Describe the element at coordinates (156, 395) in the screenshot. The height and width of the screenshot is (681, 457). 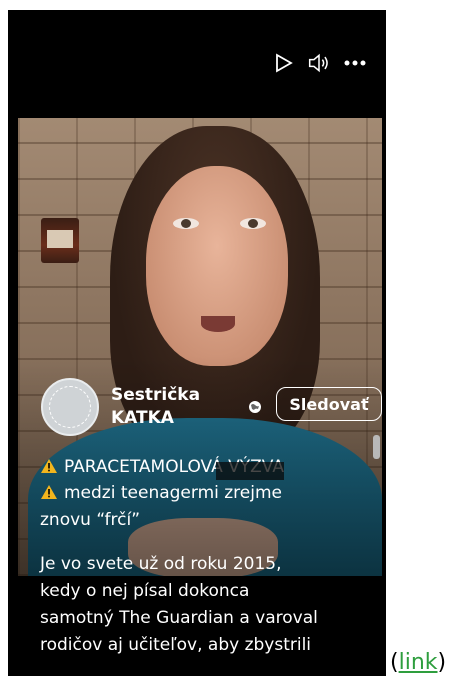
I see `author-name-line1: Sestrička` at that location.